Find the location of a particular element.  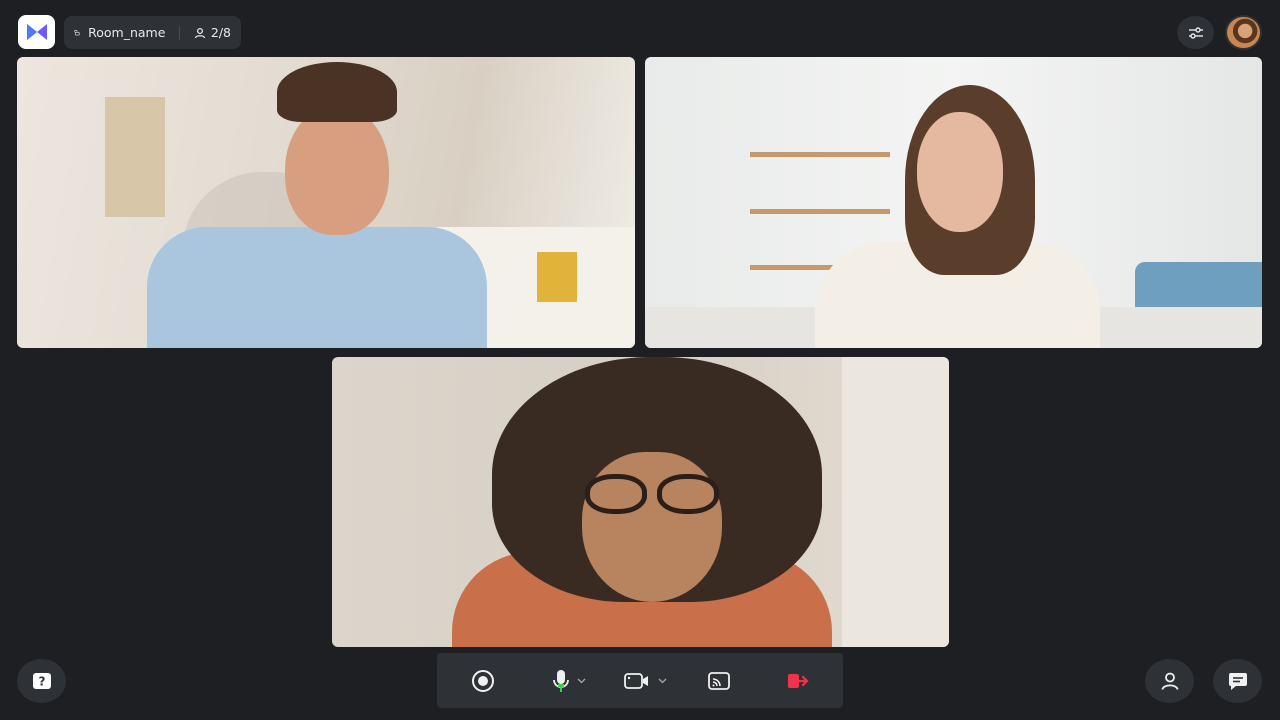

call-controls is located at coordinates (640, 680).